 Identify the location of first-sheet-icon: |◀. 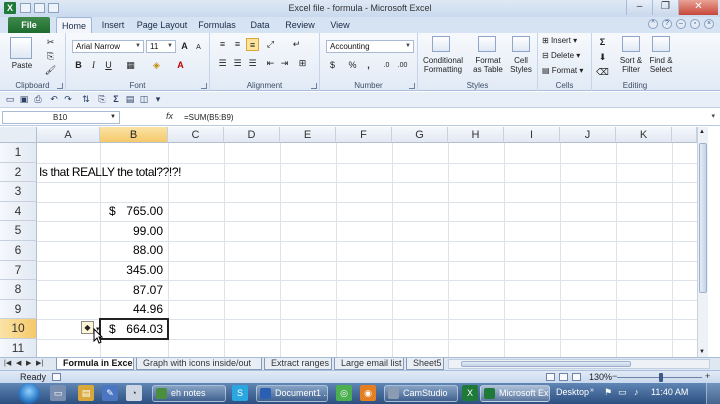
(7, 363).